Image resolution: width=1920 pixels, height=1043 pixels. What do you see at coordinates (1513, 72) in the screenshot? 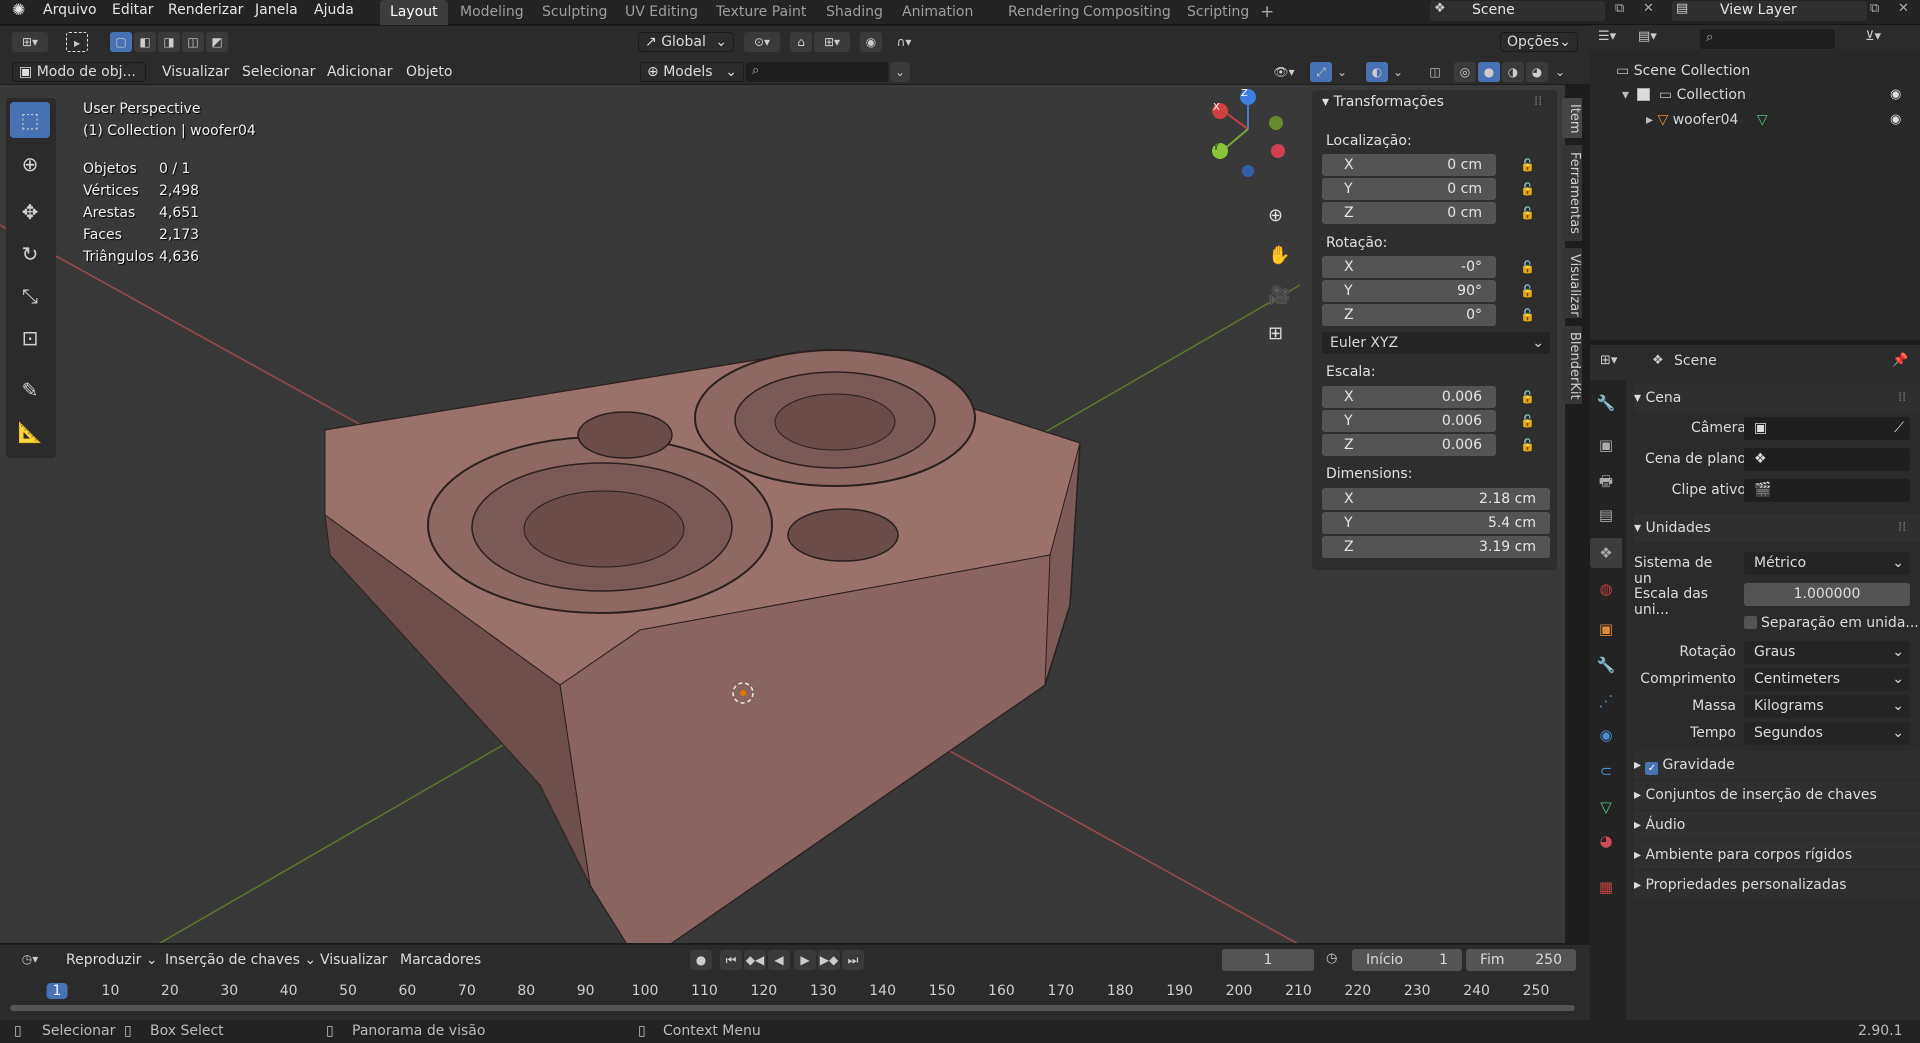
I see `material-shading-icon: ◑` at bounding box center [1513, 72].